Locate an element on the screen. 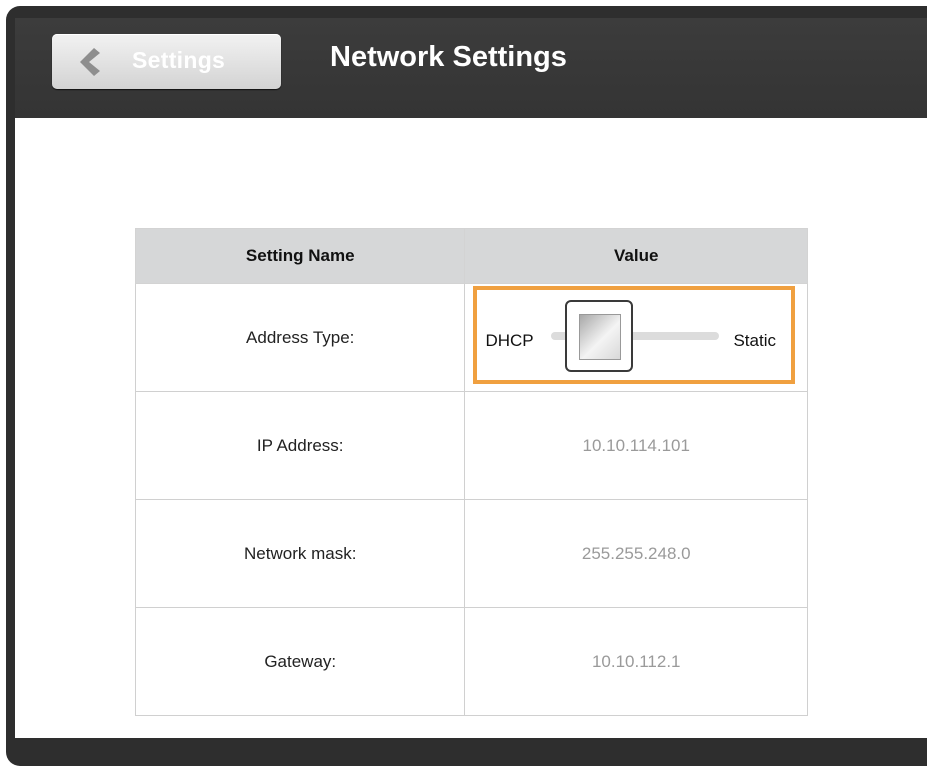 The width and height of the screenshot is (927, 766). table-header-row: Setting Name Value is located at coordinates (471, 256).